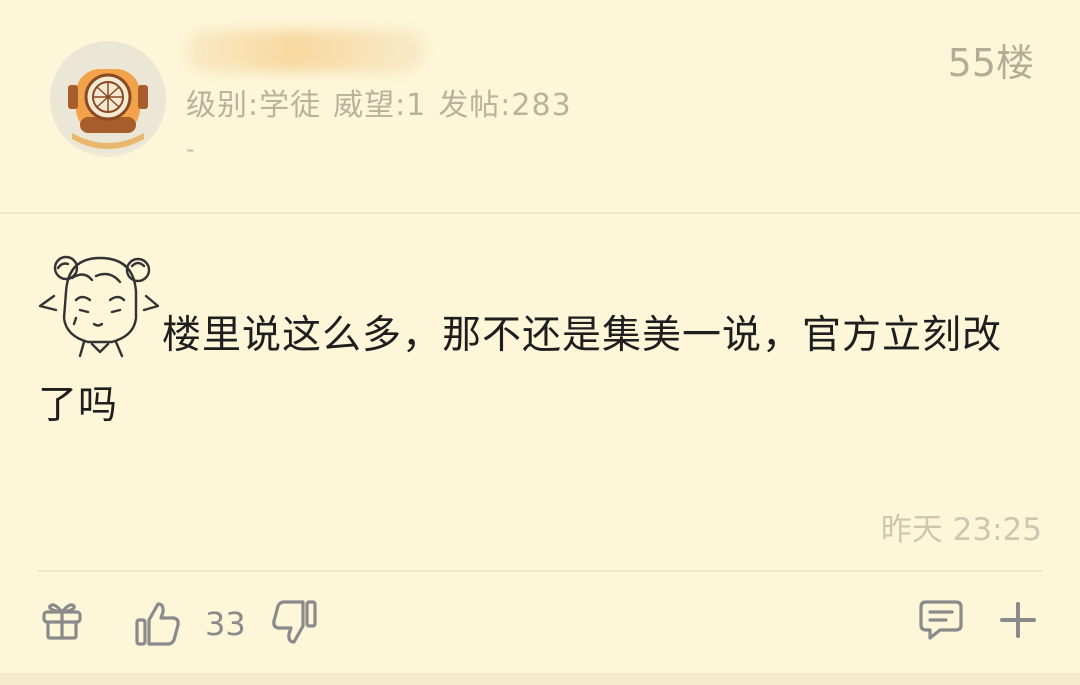 The image size is (1080, 685). I want to click on like-count: 33, so click(225, 624).